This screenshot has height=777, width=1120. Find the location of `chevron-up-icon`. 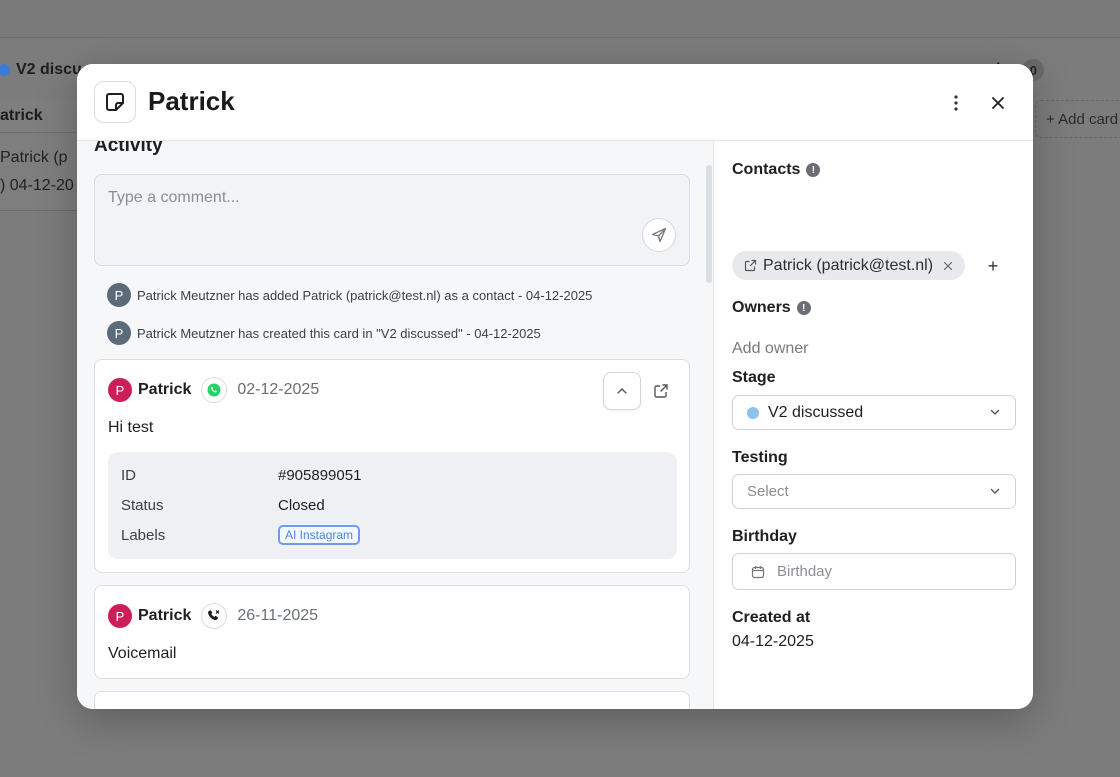

chevron-up-icon is located at coordinates (622, 391).